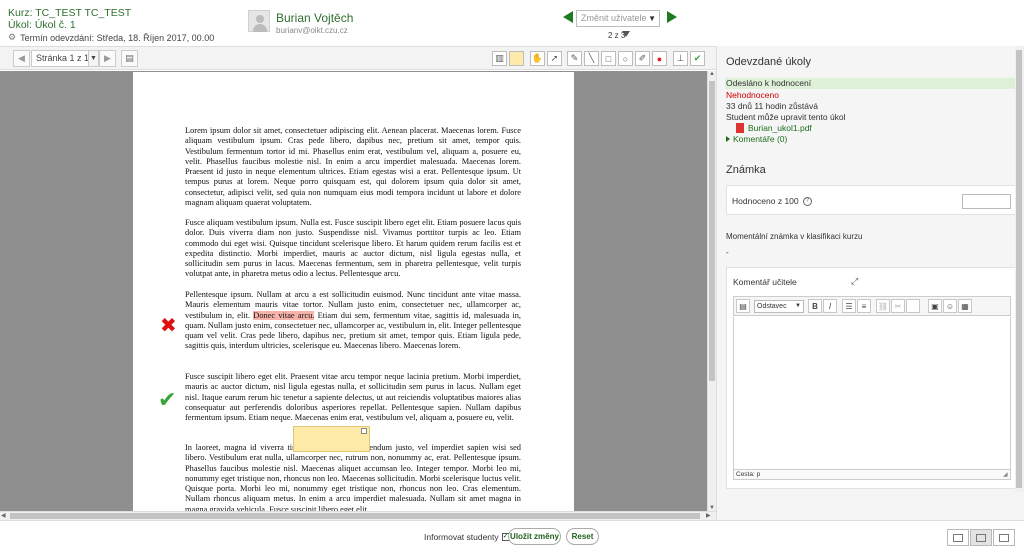 The image size is (1024, 550). I want to click on submission-file: Burian_ukol1.pdf, so click(774, 128).